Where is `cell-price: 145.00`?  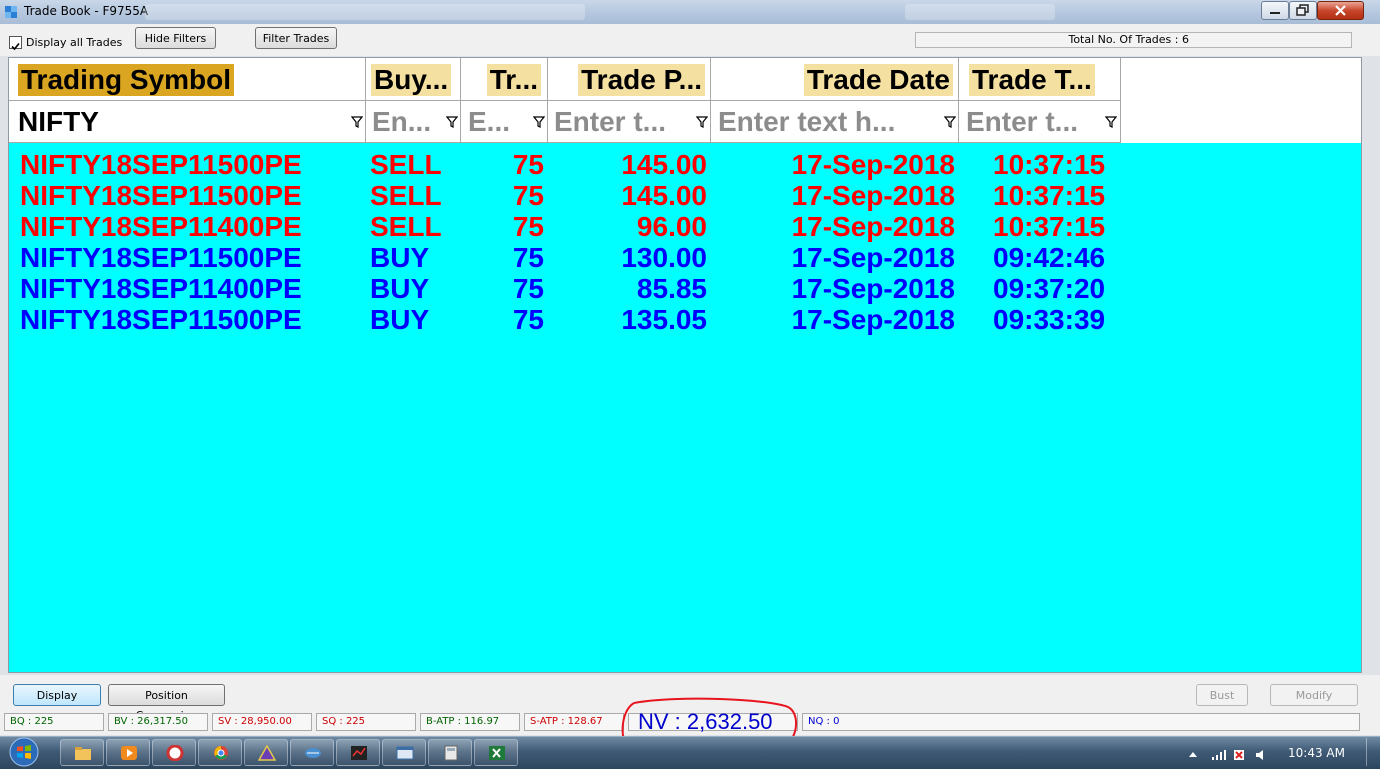 cell-price: 145.00 is located at coordinates (664, 164).